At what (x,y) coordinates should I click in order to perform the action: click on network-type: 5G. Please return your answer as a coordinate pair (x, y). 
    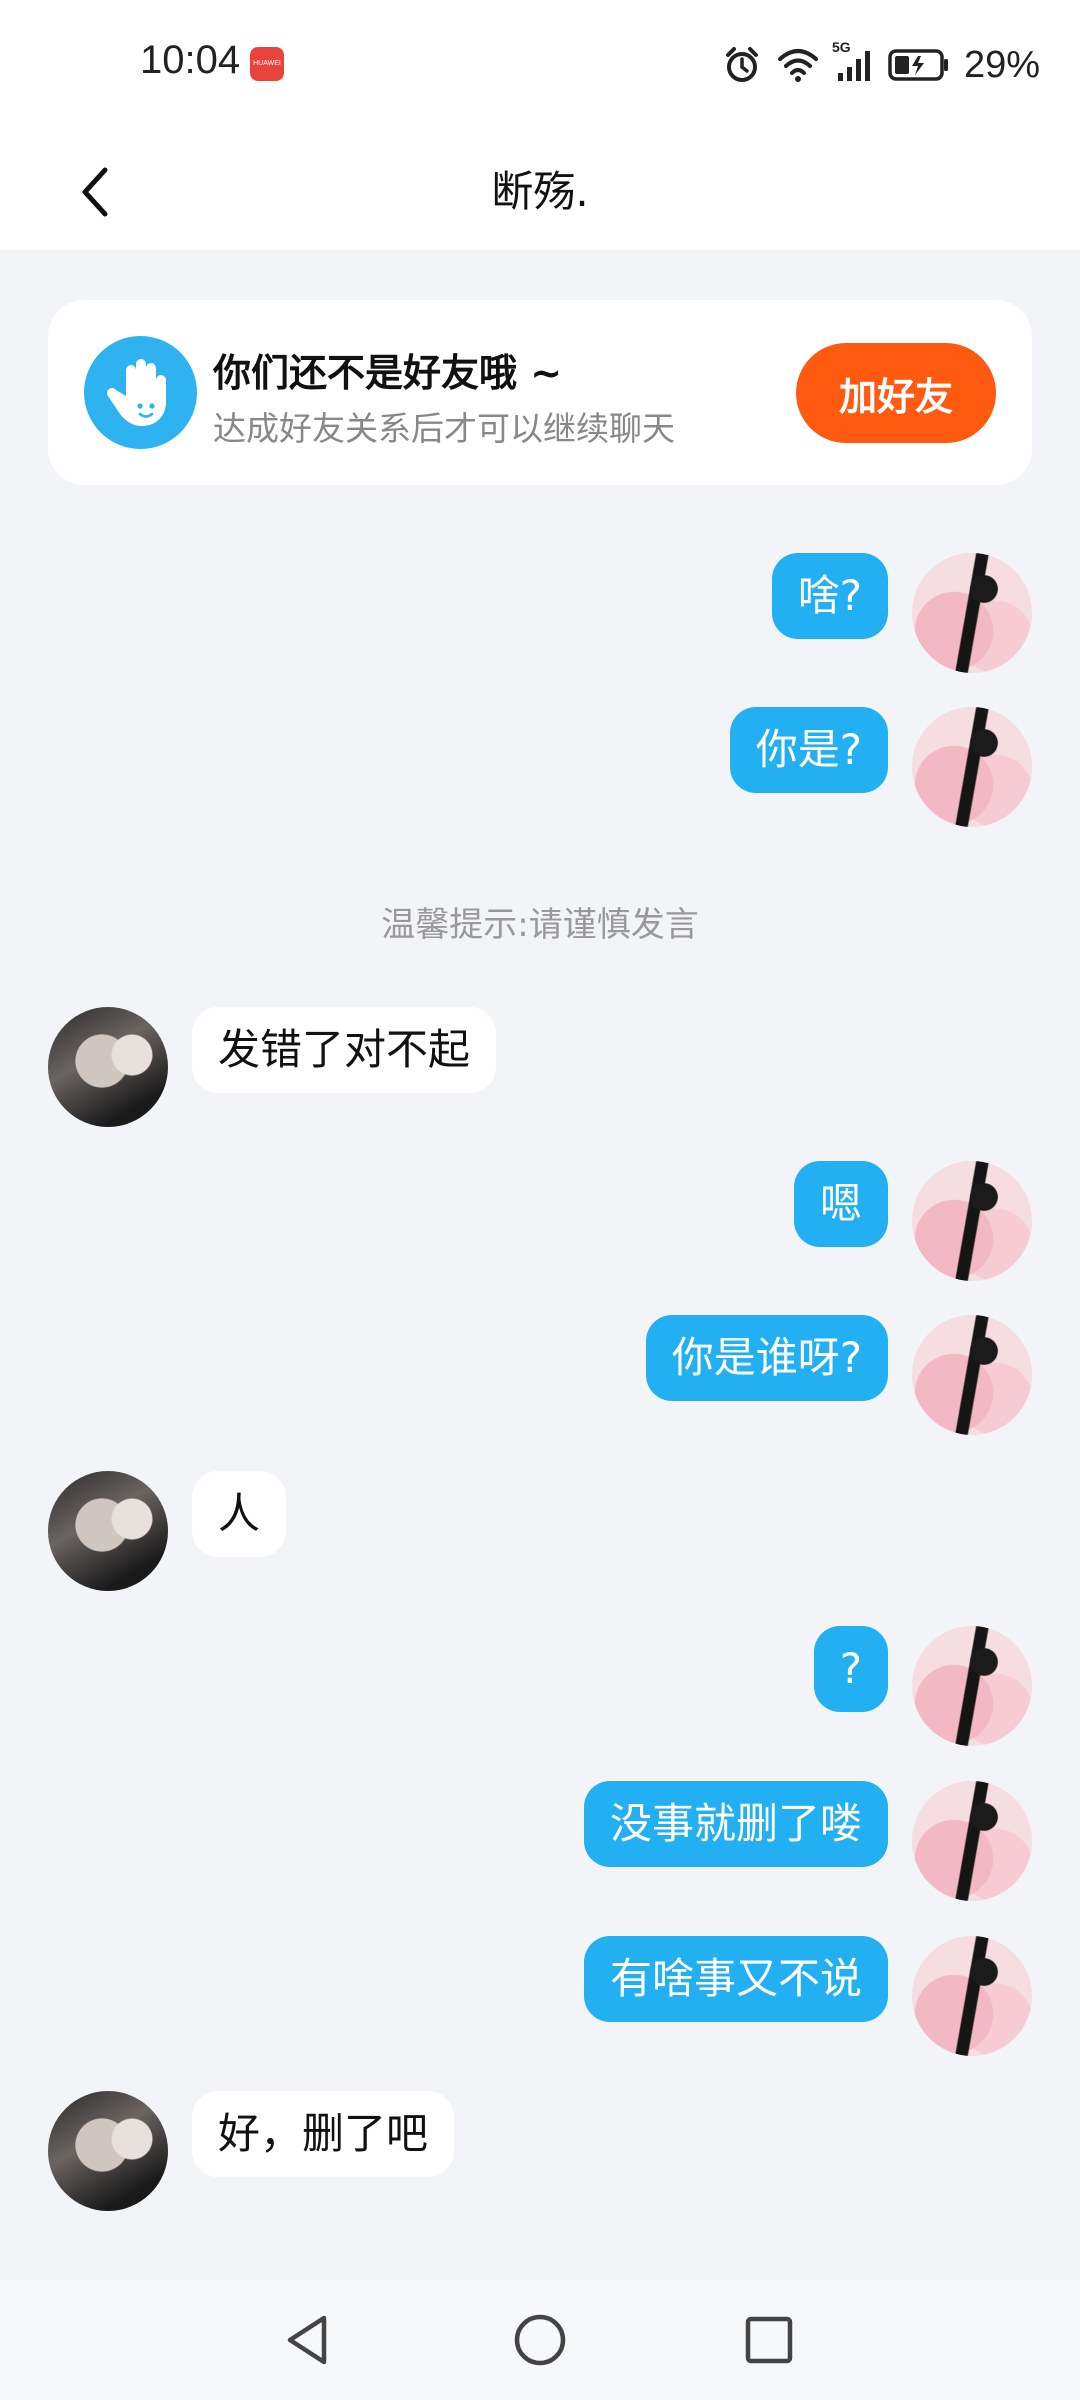
    Looking at the image, I should click on (841, 47).